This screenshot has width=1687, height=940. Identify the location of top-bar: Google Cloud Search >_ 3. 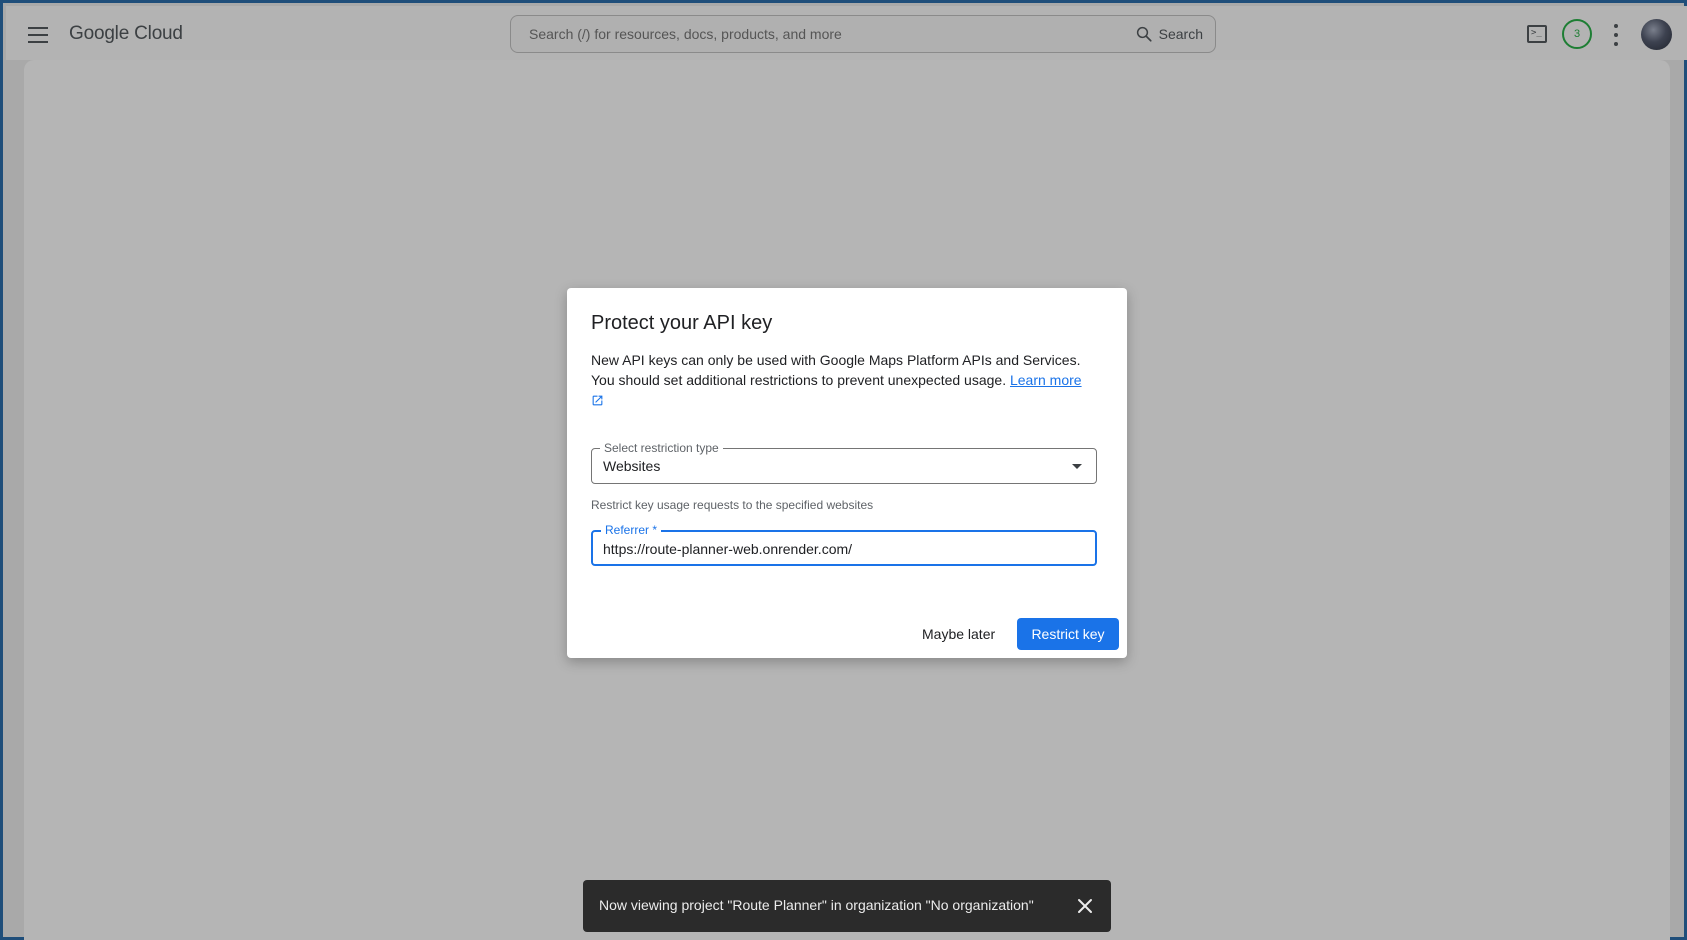
(846, 33).